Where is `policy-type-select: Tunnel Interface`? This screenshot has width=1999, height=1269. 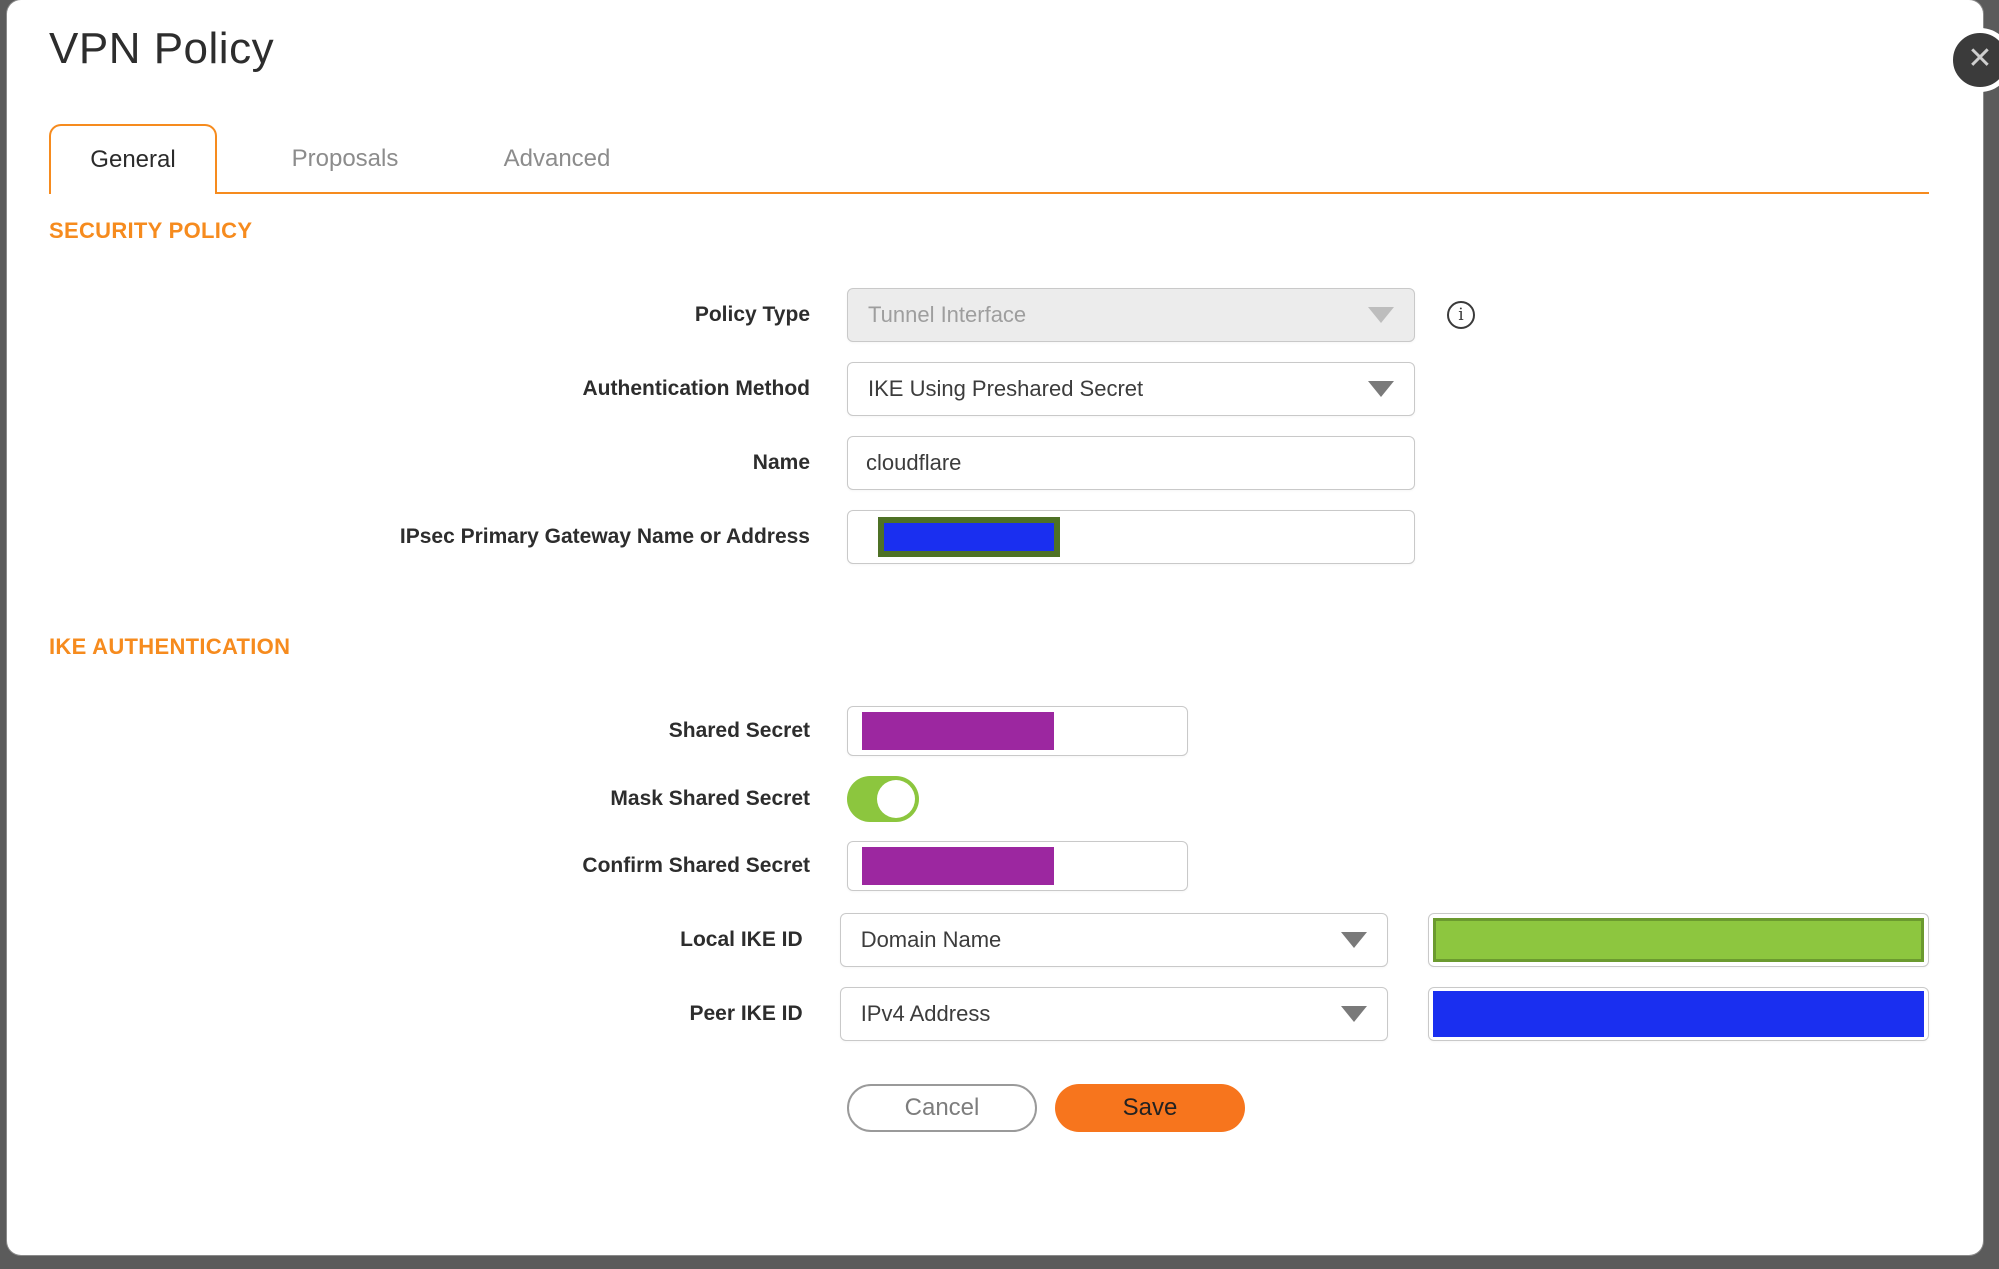
policy-type-select: Tunnel Interface is located at coordinates (1131, 315).